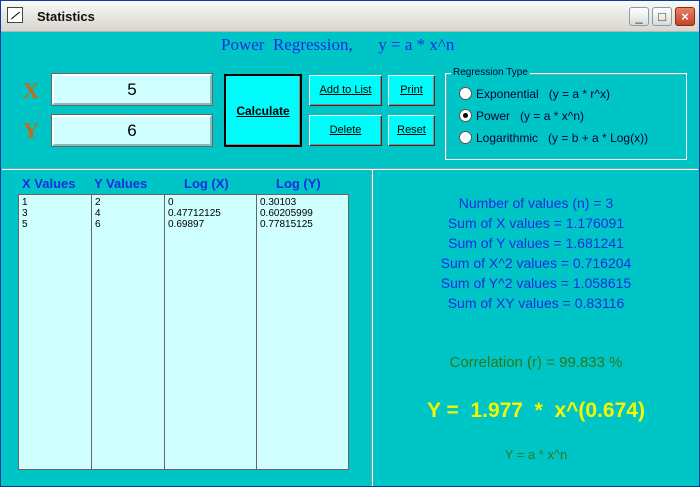 Image resolution: width=700 pixels, height=487 pixels. What do you see at coordinates (66, 16) in the screenshot?
I see `window-title: Statistics` at bounding box center [66, 16].